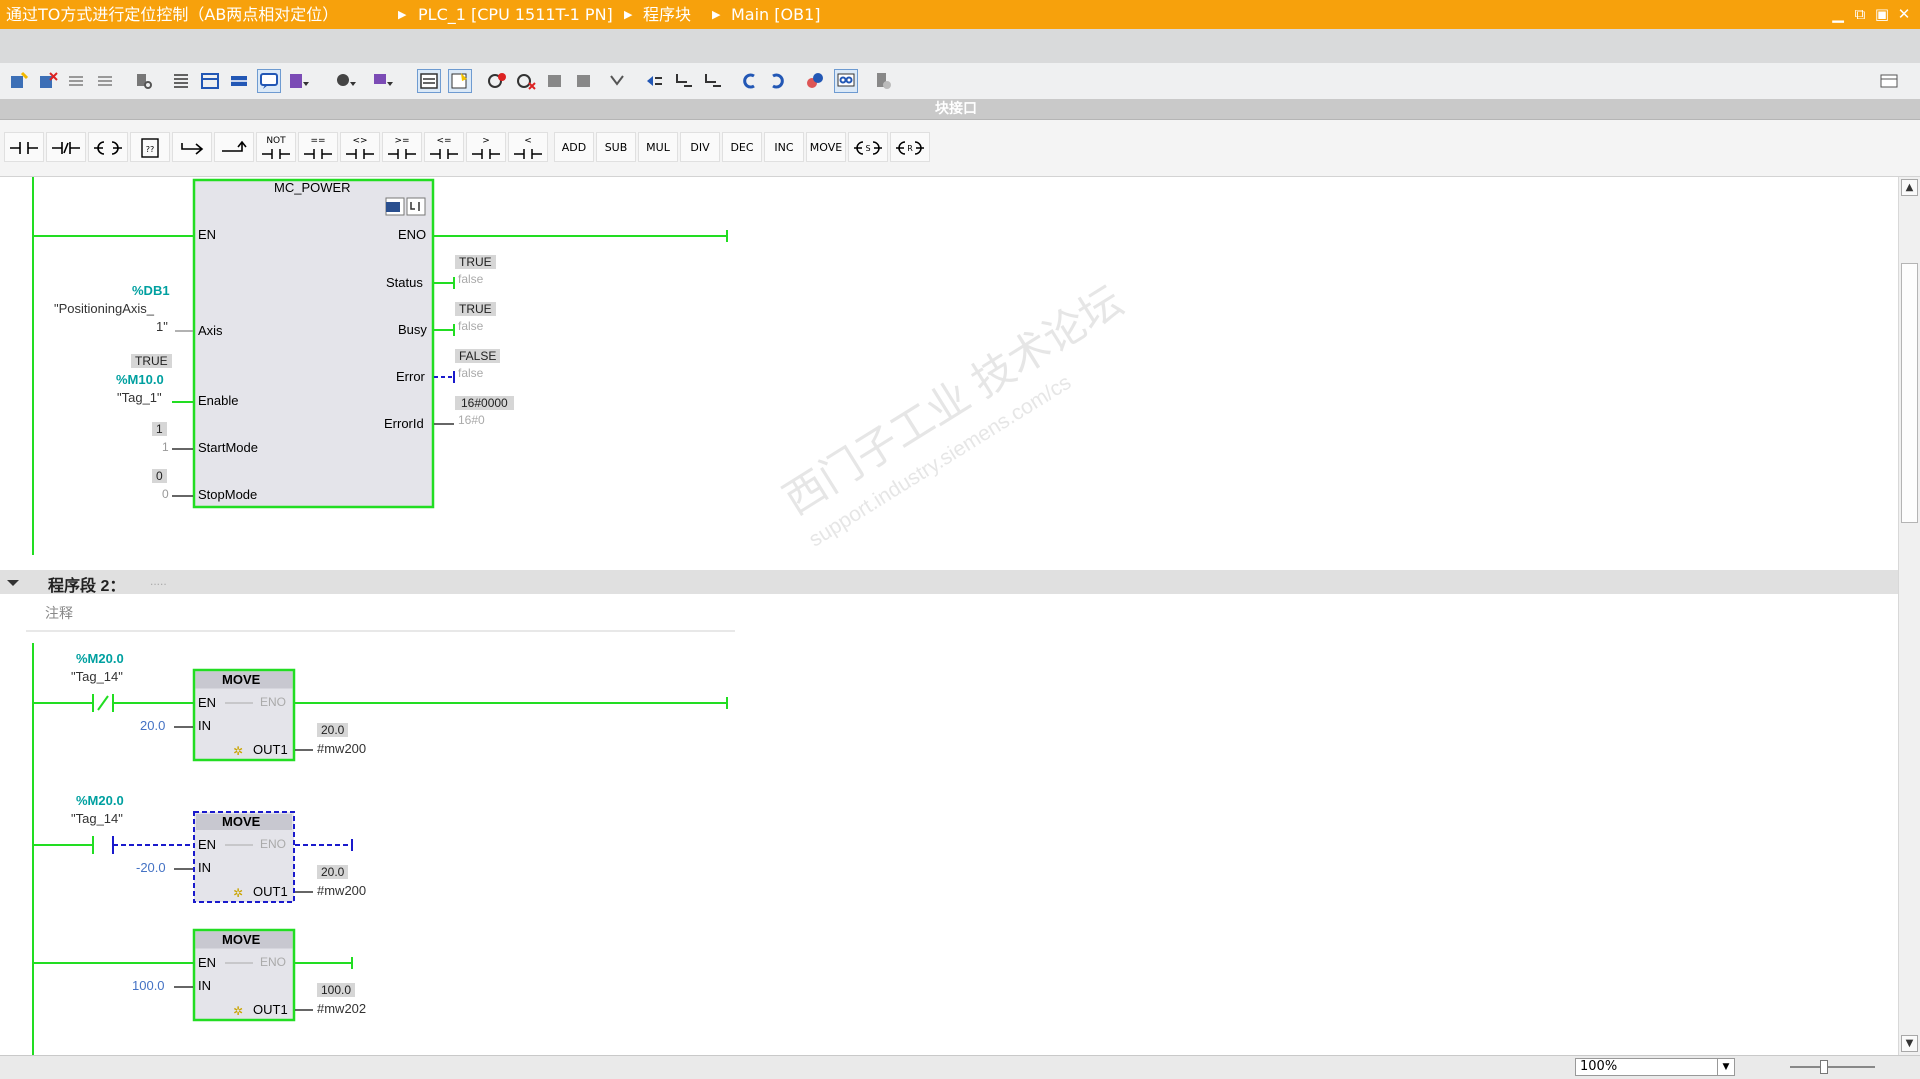  I want to click on next-error-icon, so click(584, 81).